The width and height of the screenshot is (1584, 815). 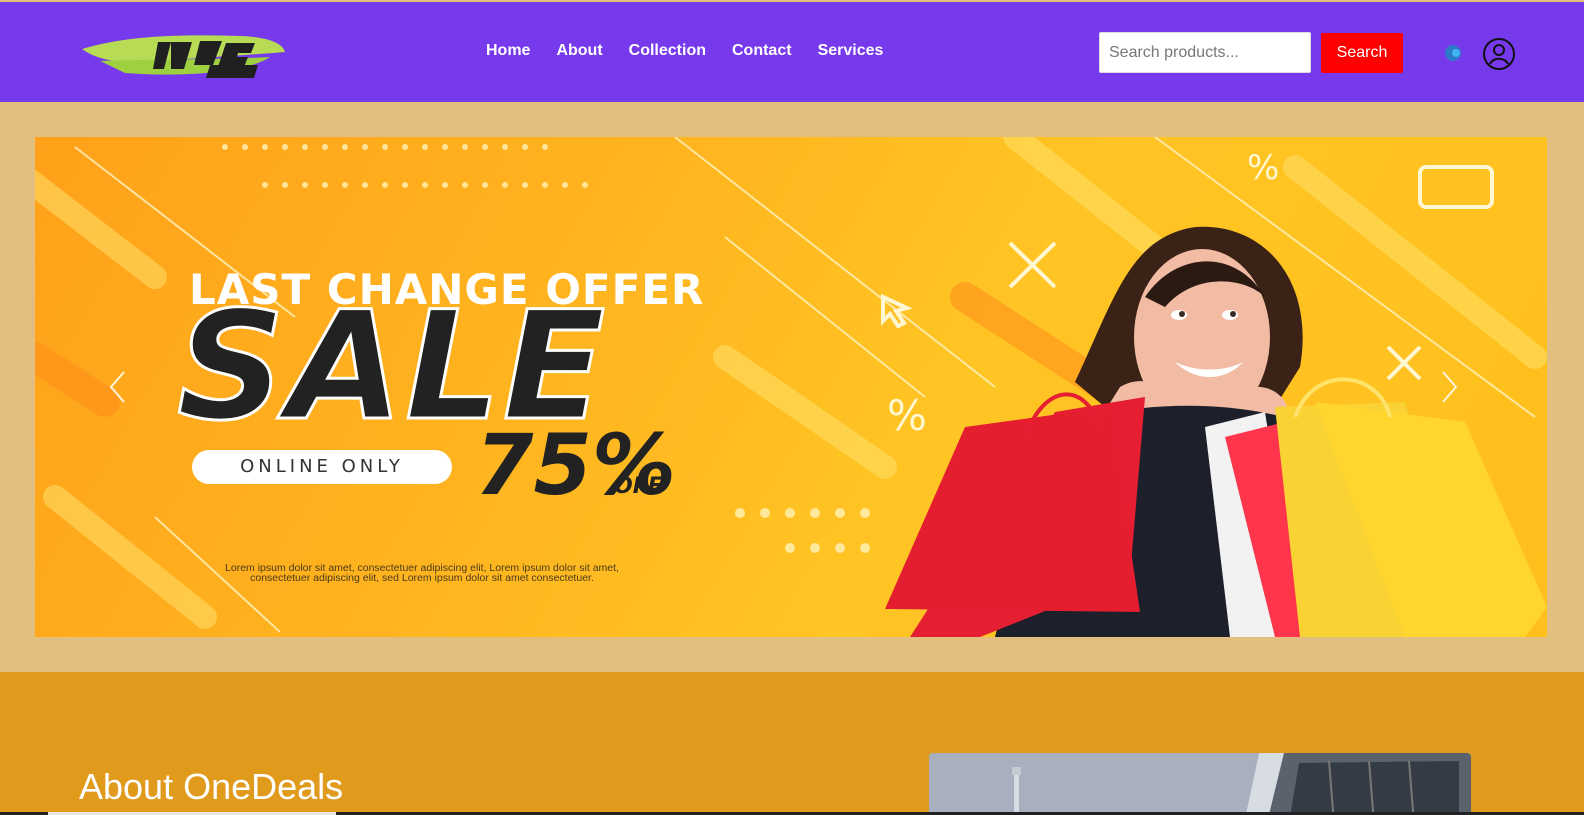 I want to click on user-icon, so click(x=1499, y=54).